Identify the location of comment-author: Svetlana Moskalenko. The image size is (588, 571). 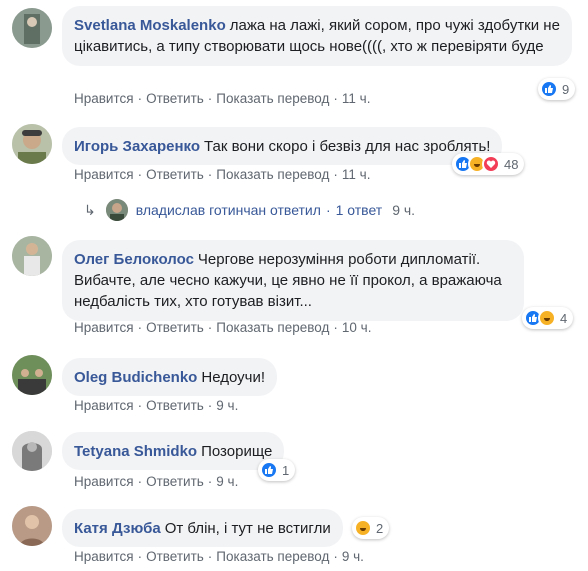
(150, 25).